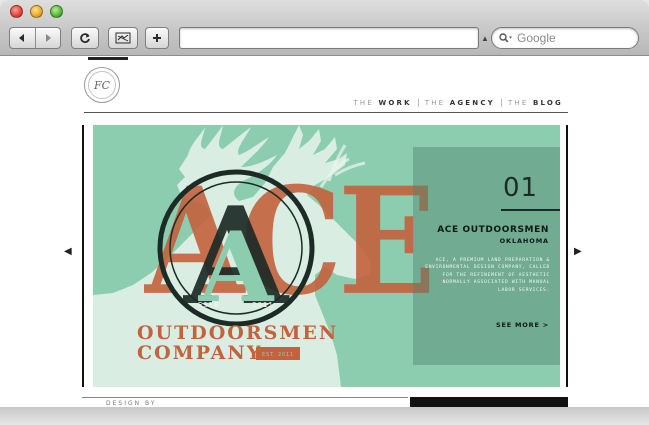  What do you see at coordinates (56, 11) in the screenshot?
I see `zoom-window-button` at bounding box center [56, 11].